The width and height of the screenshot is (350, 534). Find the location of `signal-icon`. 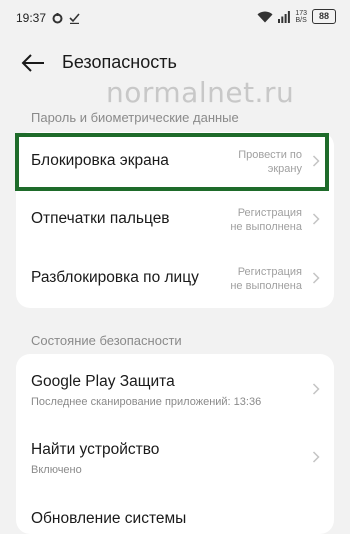

signal-icon is located at coordinates (284, 16).